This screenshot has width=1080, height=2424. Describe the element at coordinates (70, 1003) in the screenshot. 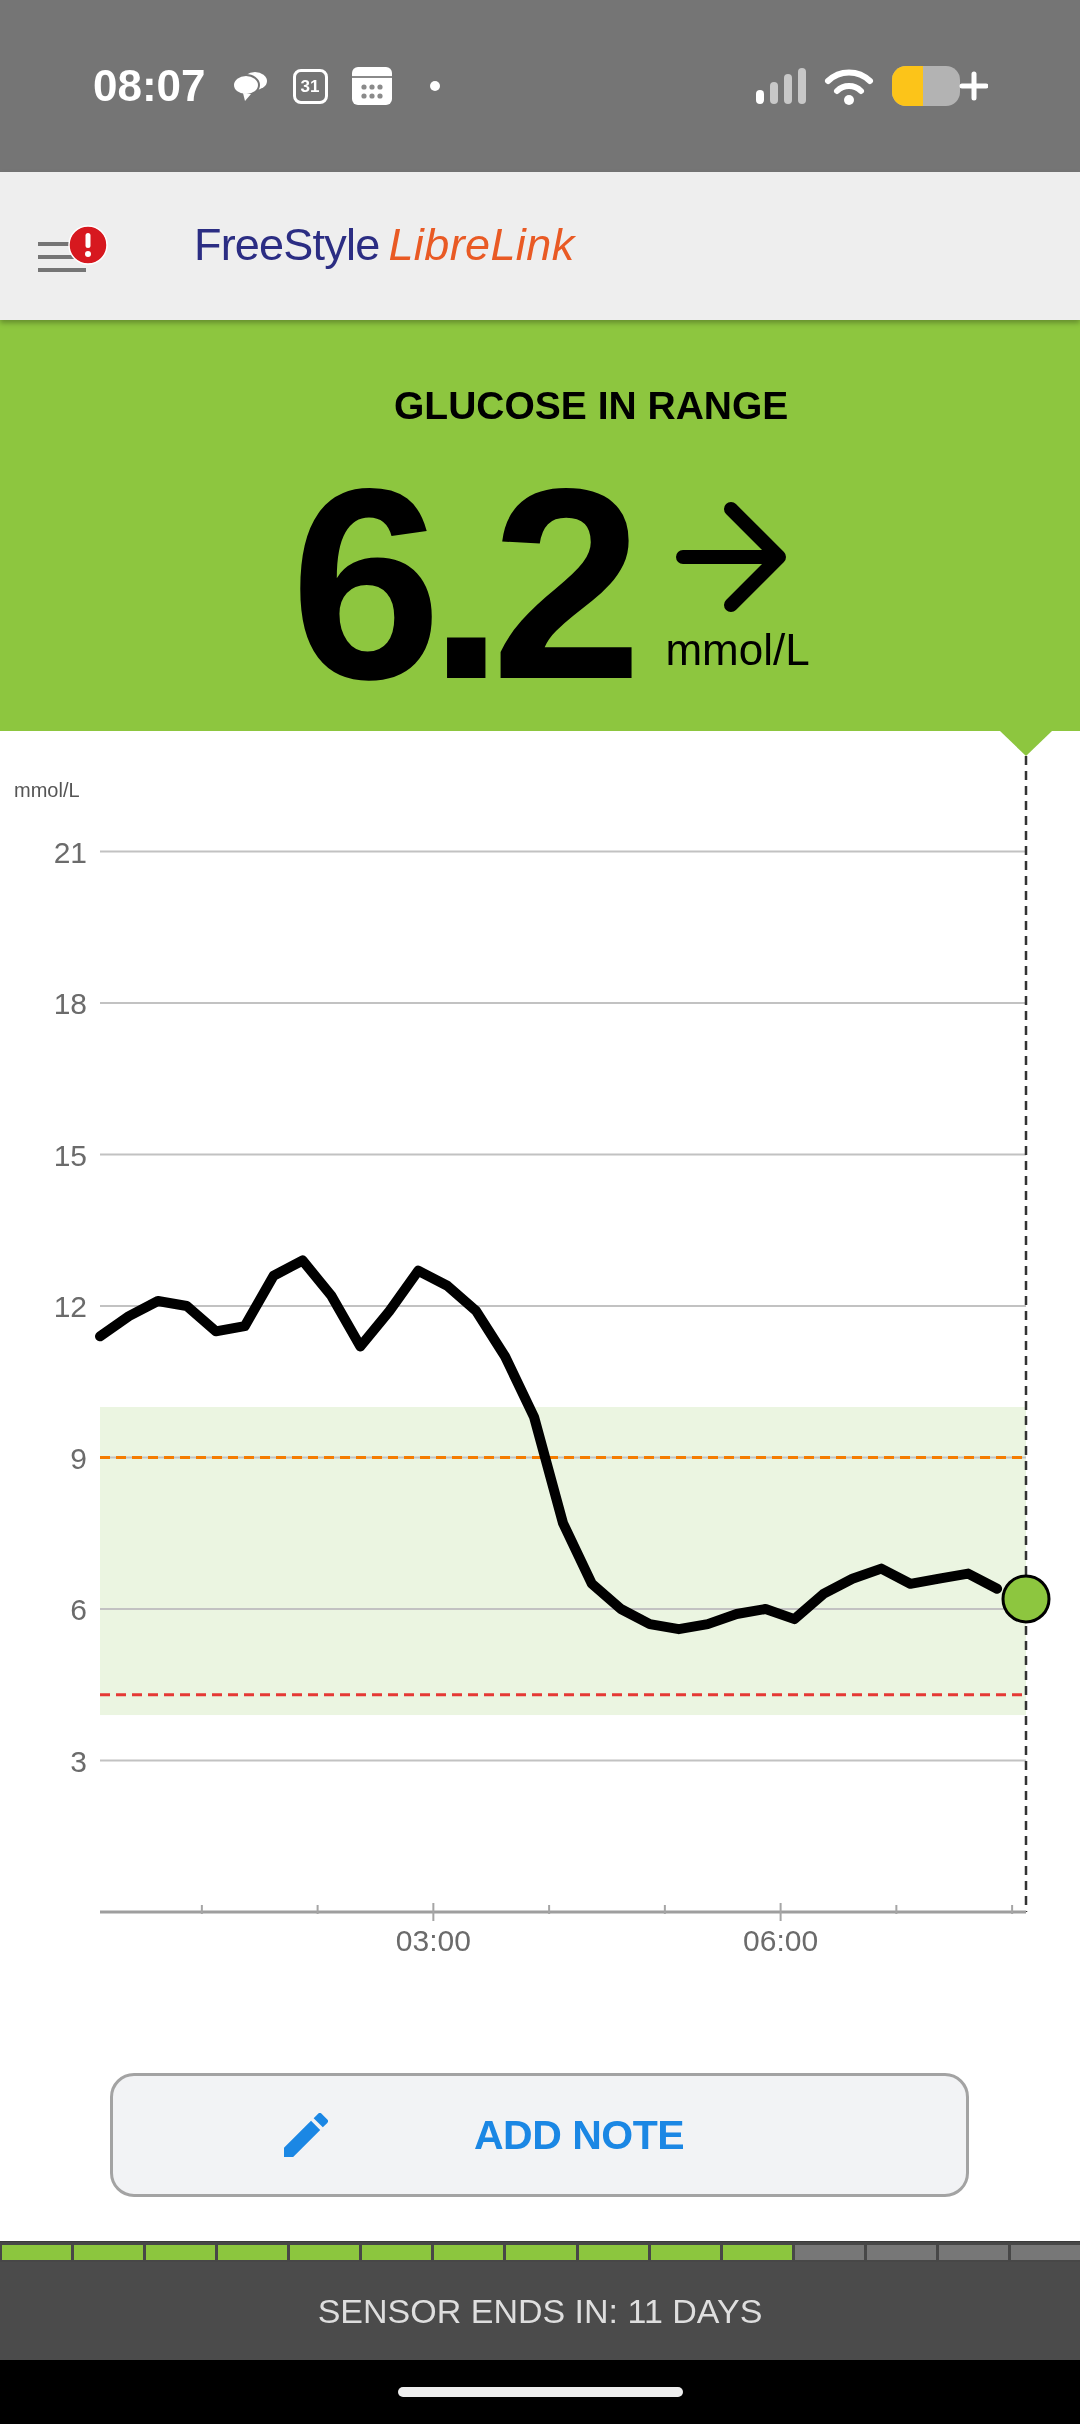

I see `y-axis-label: 18` at that location.